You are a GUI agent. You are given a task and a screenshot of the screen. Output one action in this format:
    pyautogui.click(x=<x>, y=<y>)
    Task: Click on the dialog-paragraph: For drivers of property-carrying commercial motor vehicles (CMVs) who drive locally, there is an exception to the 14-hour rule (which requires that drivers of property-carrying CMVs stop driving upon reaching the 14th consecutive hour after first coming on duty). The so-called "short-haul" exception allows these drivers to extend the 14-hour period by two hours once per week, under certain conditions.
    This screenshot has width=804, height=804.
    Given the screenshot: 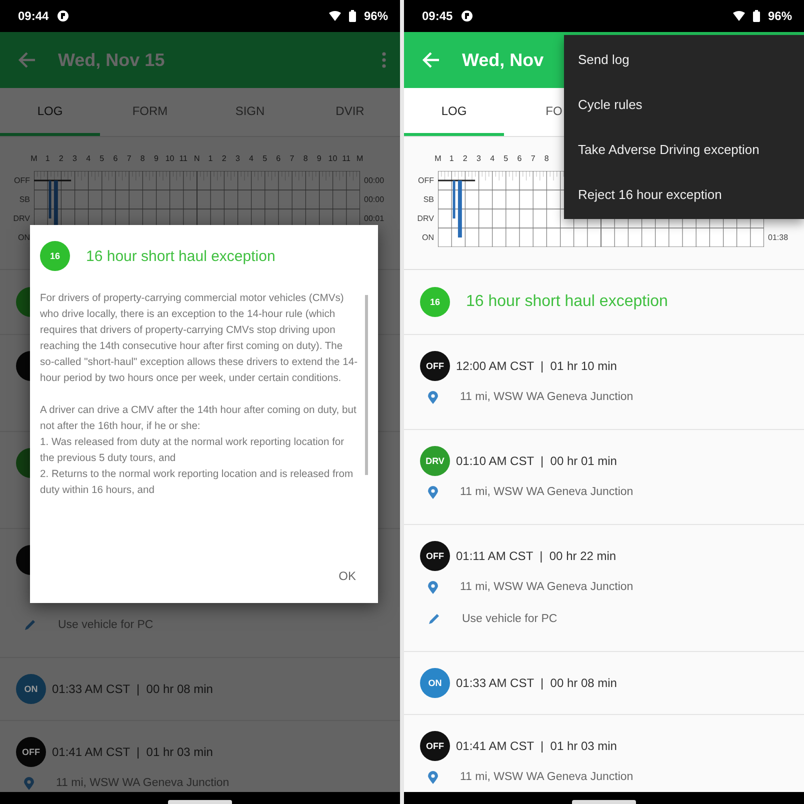 What is the action you would take?
    pyautogui.click(x=199, y=339)
    